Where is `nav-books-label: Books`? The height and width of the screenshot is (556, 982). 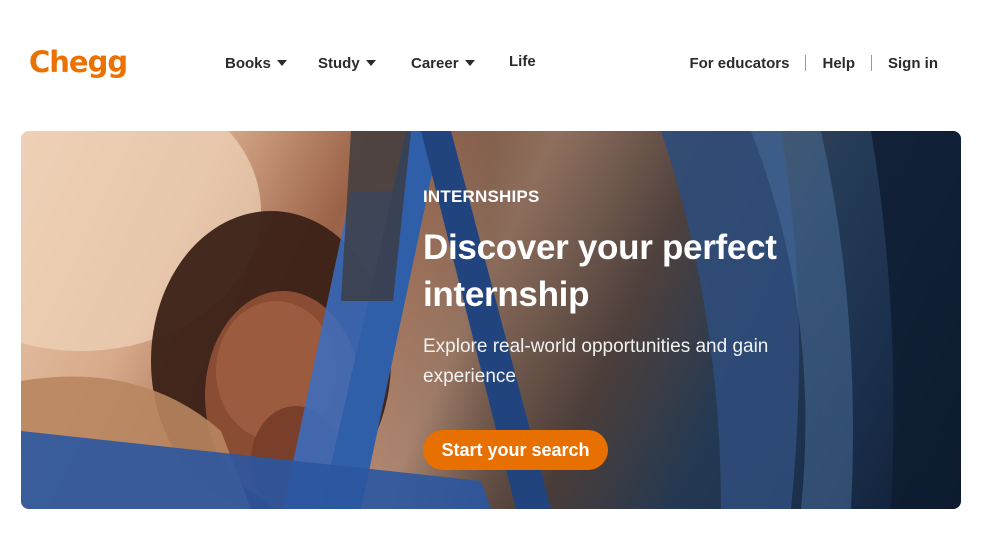 nav-books-label: Books is located at coordinates (248, 63).